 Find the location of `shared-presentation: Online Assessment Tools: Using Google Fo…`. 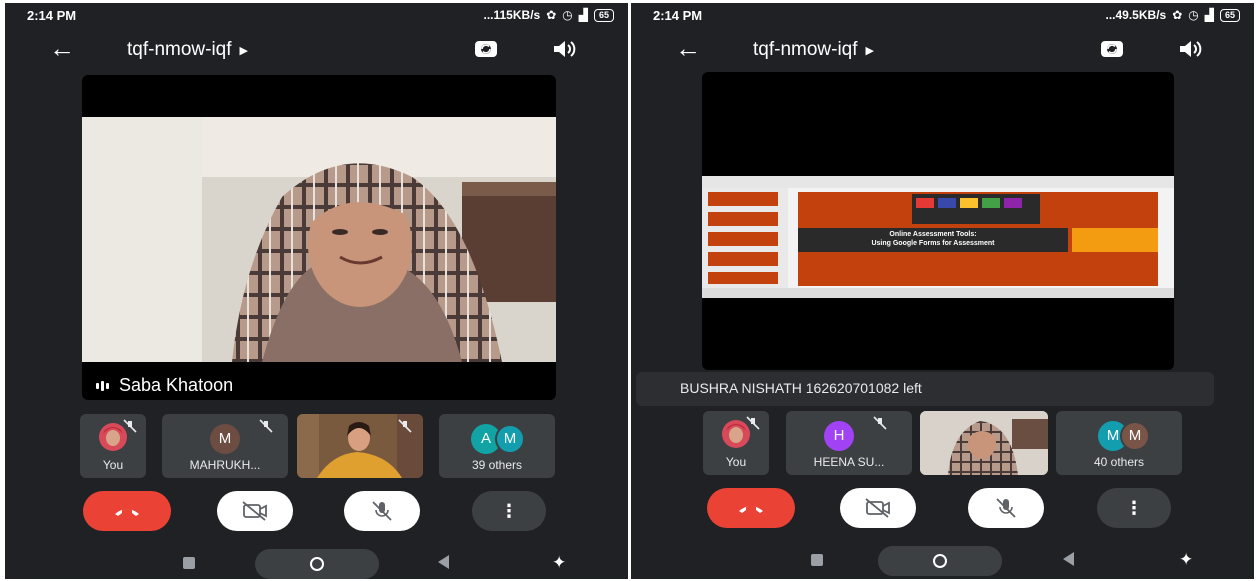

shared-presentation: Online Assessment Tools: Using Google Fo… is located at coordinates (938, 237).